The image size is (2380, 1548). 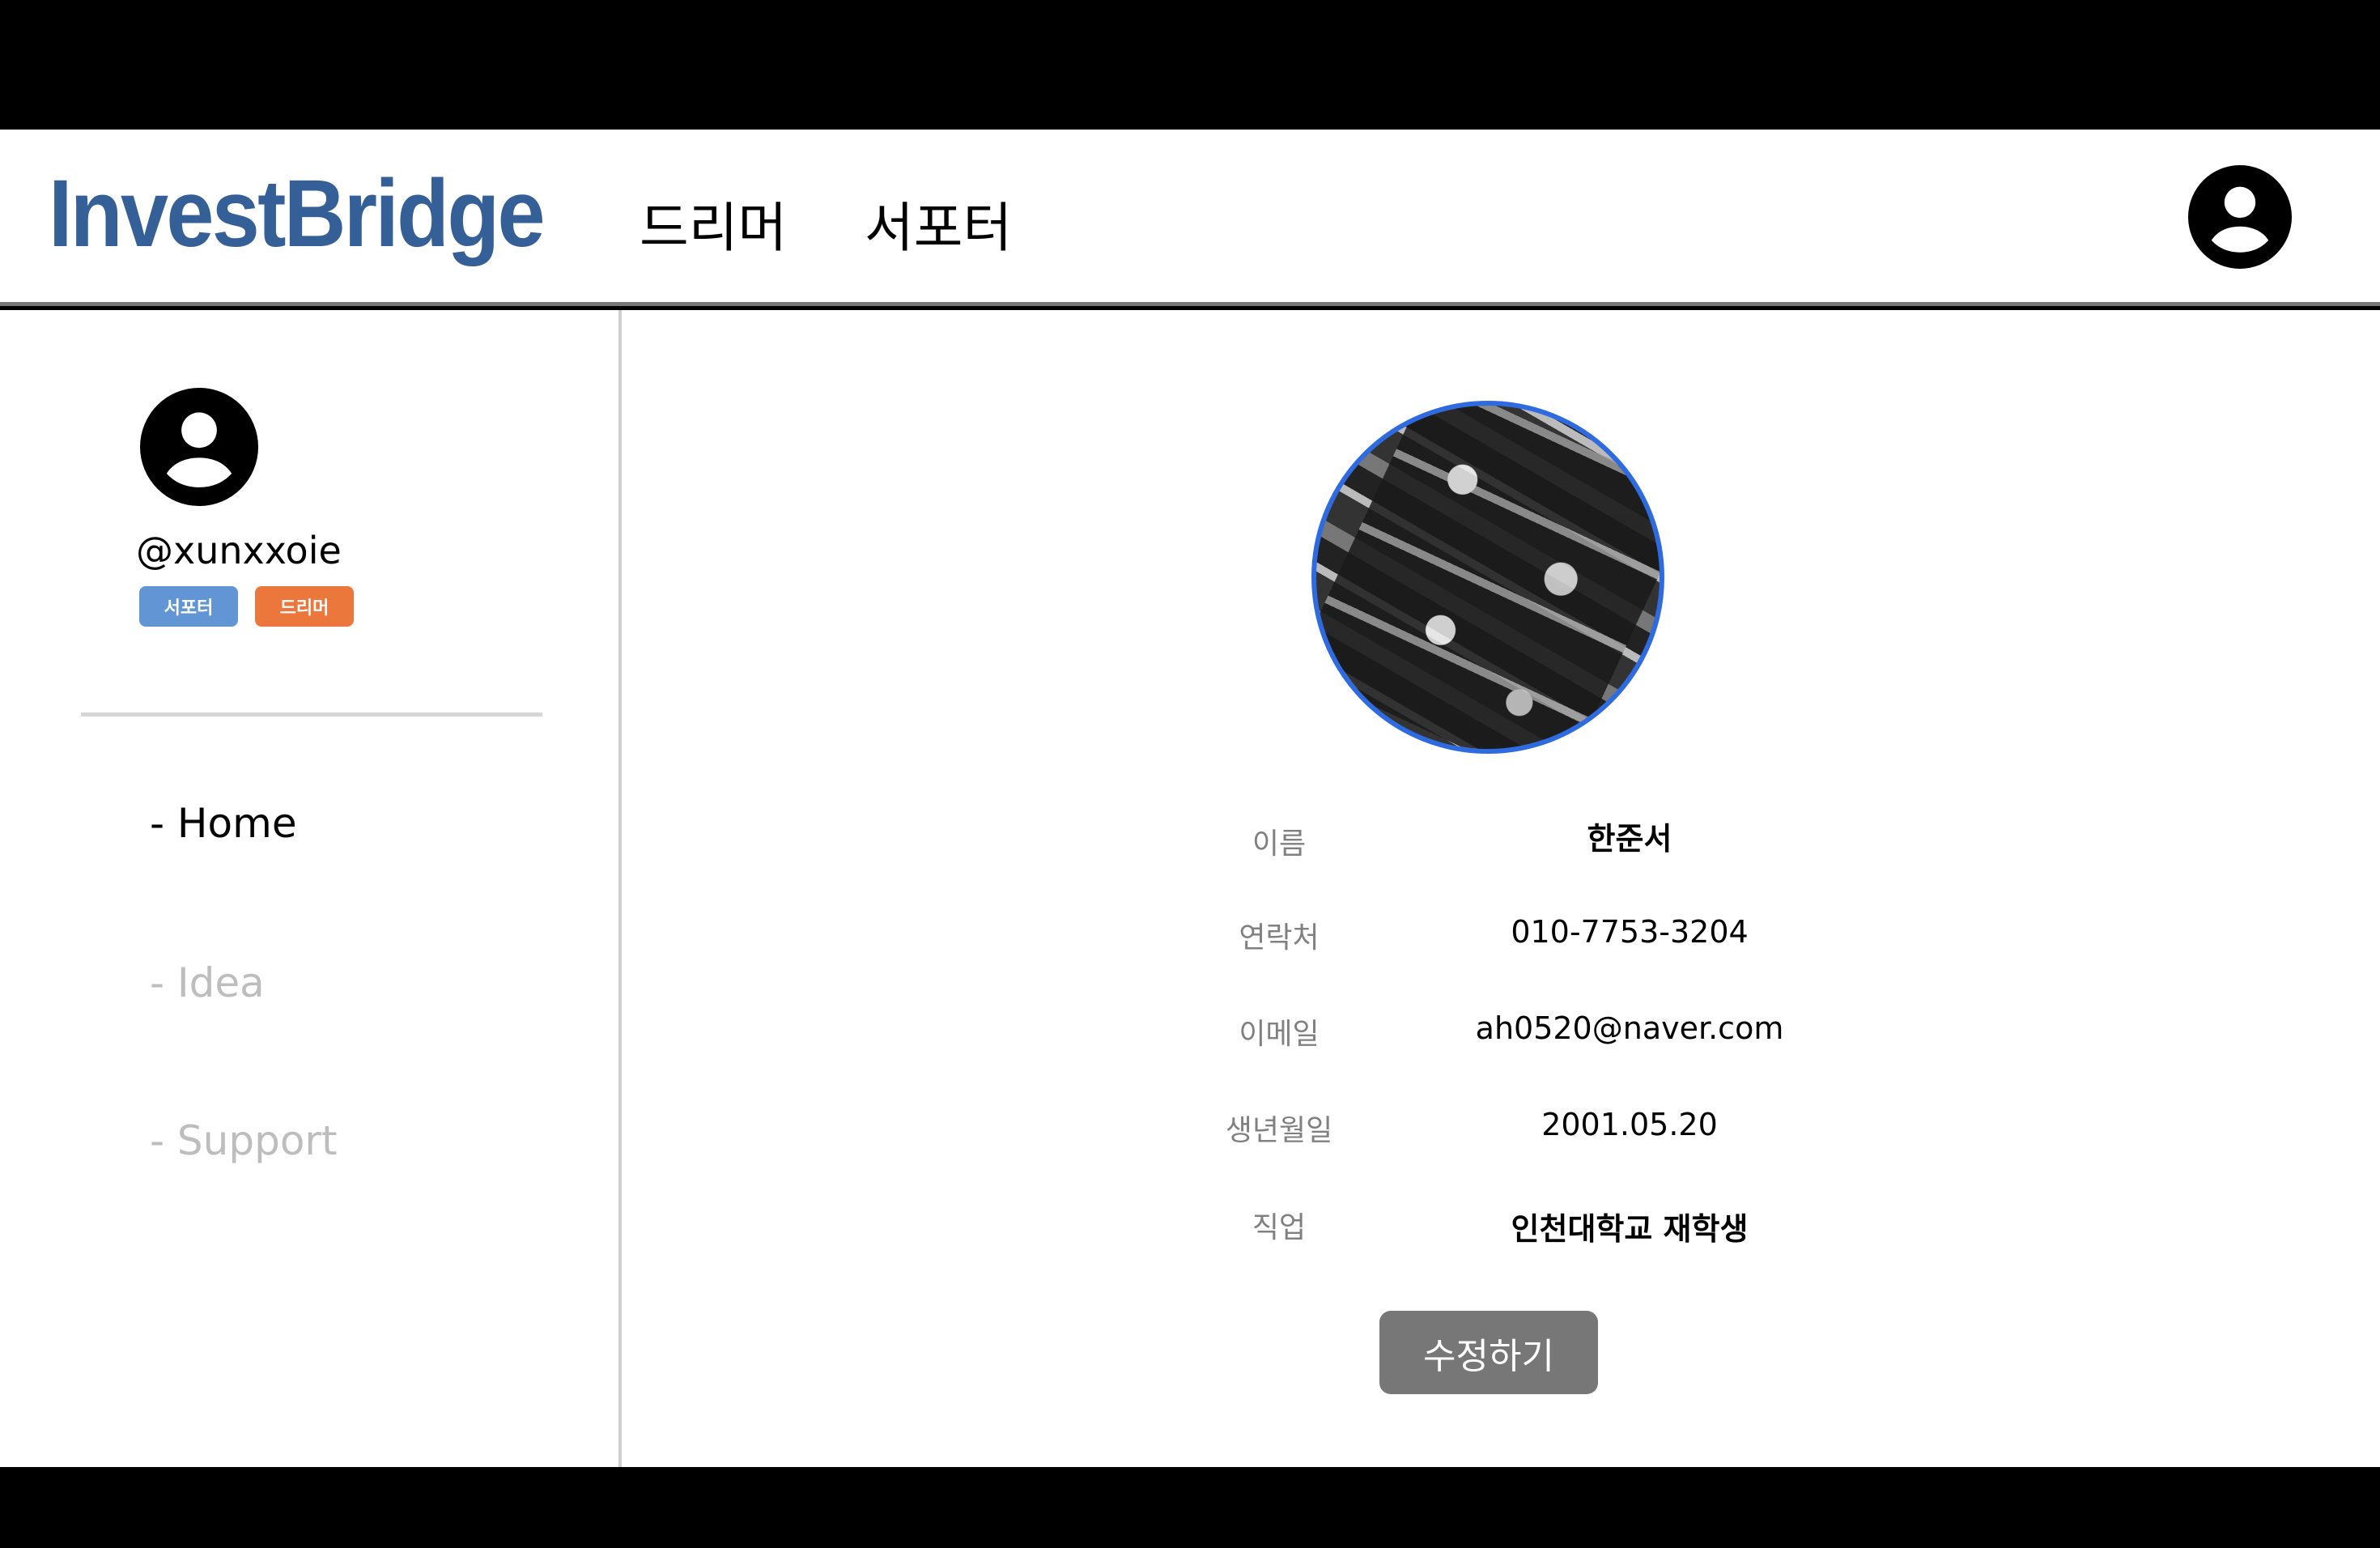 I want to click on profile-row-birthdate: 생년월일 2001.05.20, so click(x=1538, y=1131).